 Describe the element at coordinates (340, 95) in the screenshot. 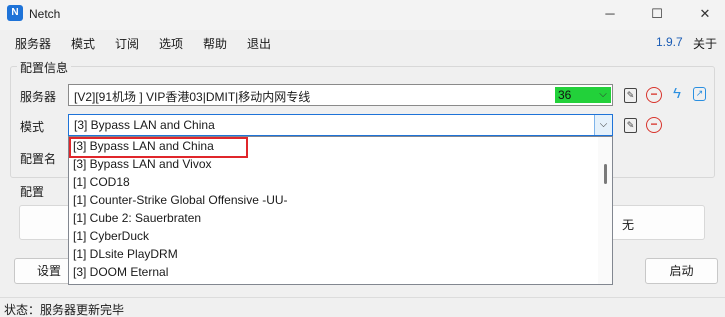

I see `server-select: [V2][91机场 ] VIP香港03|DMIT|移动内网专线 36 ⌵` at that location.